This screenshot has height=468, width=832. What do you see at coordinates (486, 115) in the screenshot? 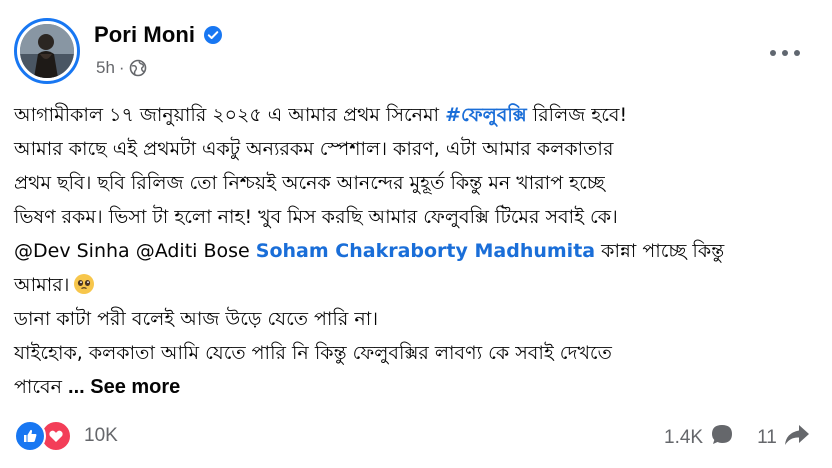
I see `hashtag-link: #ফেলুবক্সি` at bounding box center [486, 115].